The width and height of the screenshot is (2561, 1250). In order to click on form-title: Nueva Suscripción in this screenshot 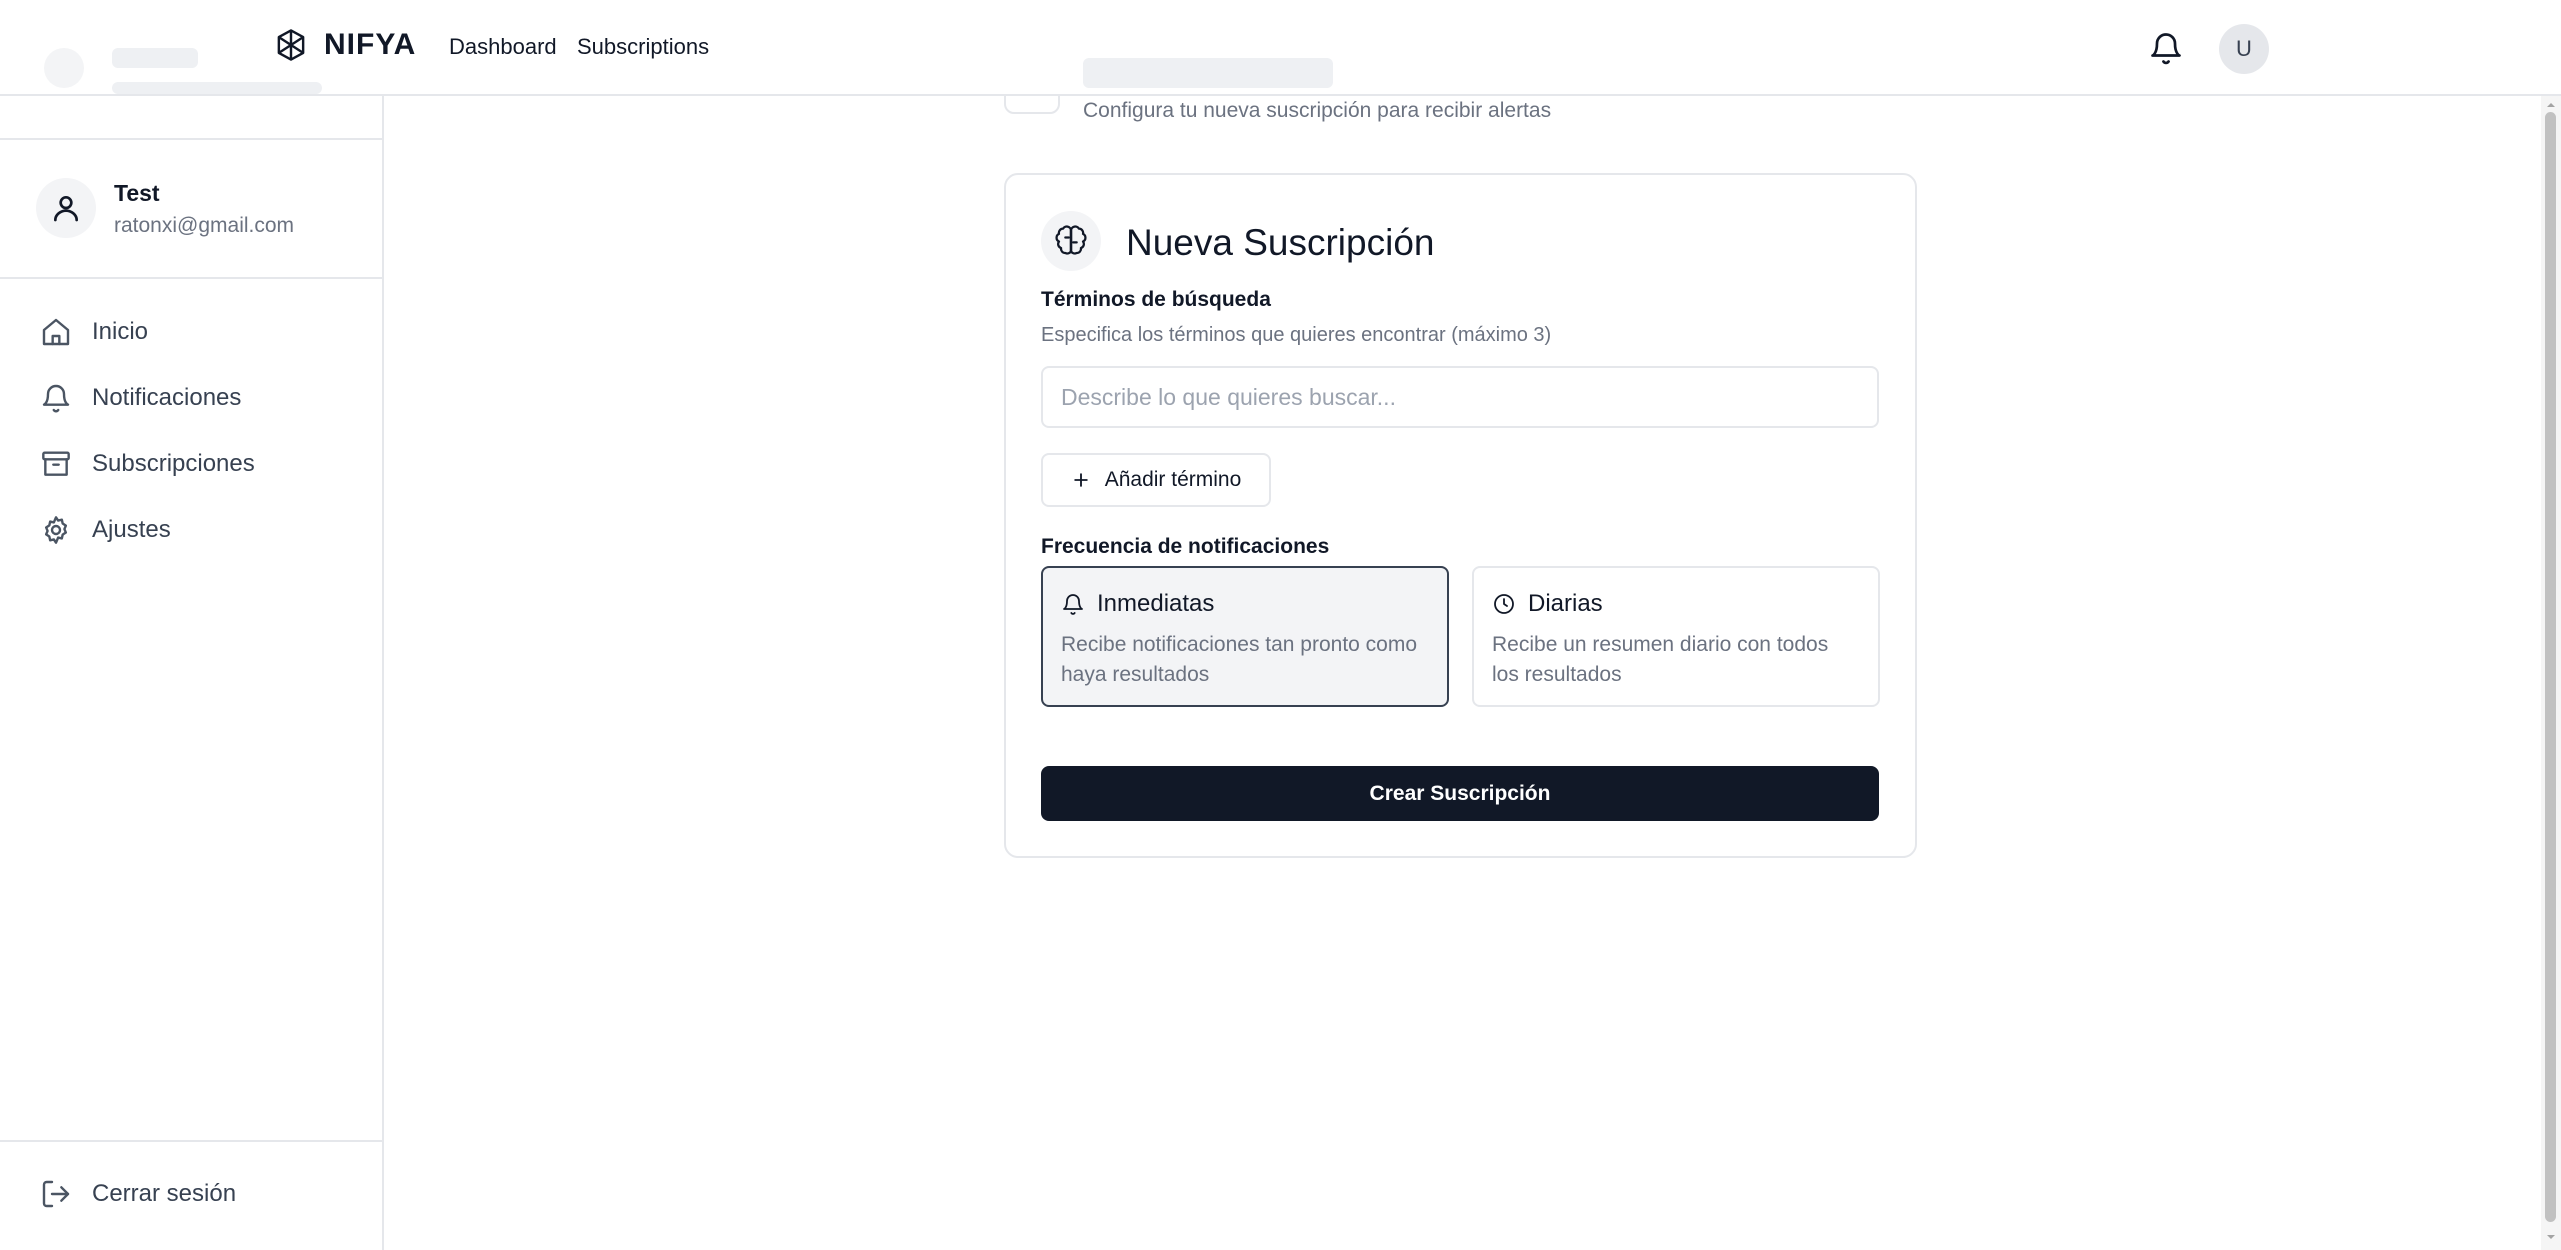, I will do `click(1280, 242)`.